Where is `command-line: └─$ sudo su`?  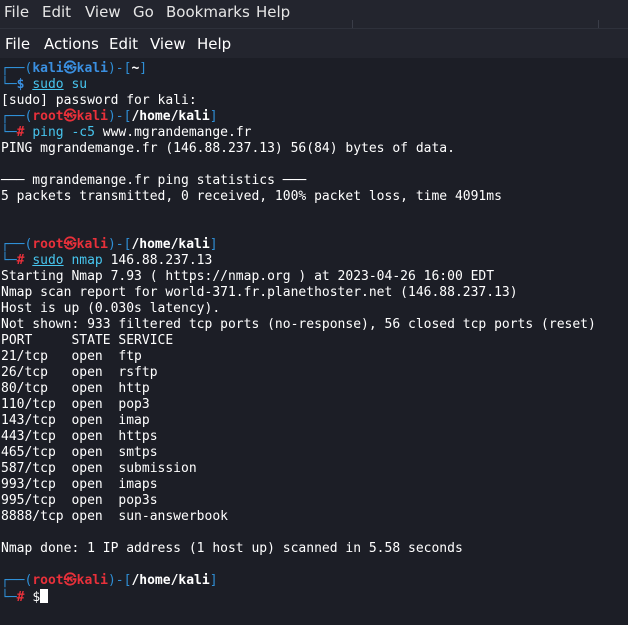
command-line: └─$ sudo su is located at coordinates (44, 85).